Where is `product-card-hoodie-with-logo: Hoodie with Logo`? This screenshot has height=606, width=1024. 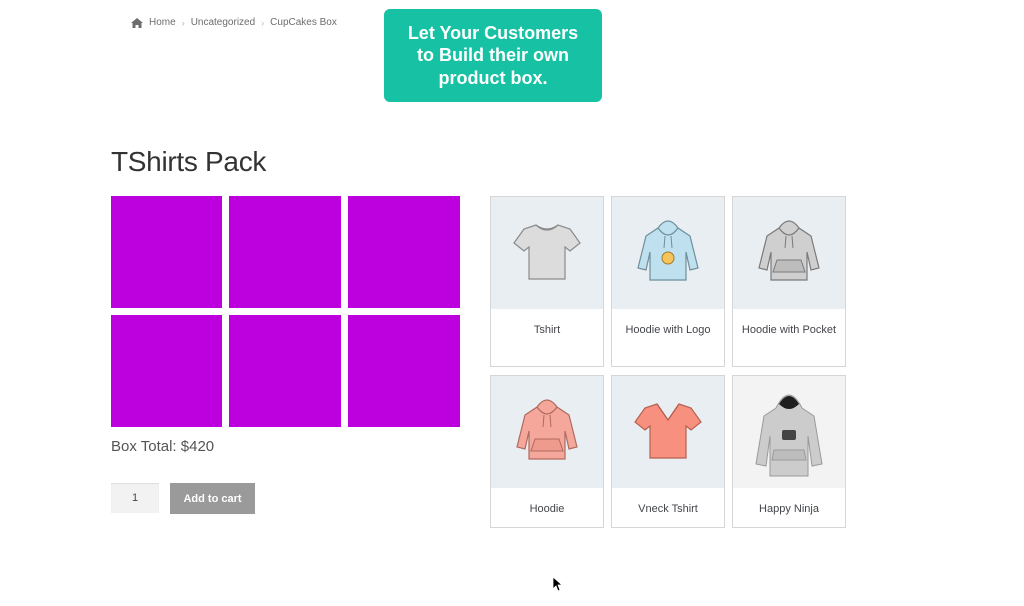 product-card-hoodie-with-logo: Hoodie with Logo is located at coordinates (668, 281).